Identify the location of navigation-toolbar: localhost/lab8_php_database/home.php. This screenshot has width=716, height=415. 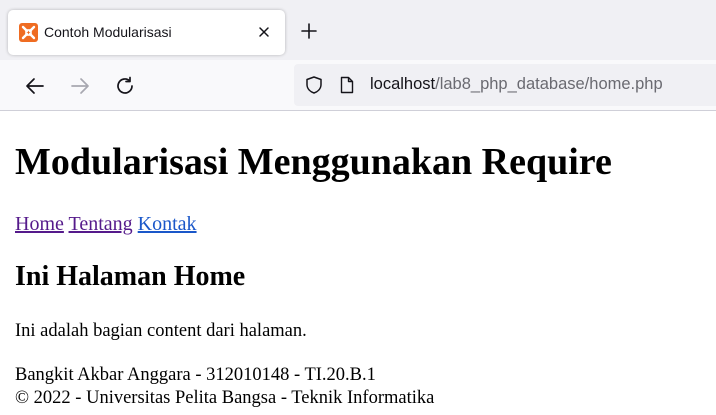
(358, 85).